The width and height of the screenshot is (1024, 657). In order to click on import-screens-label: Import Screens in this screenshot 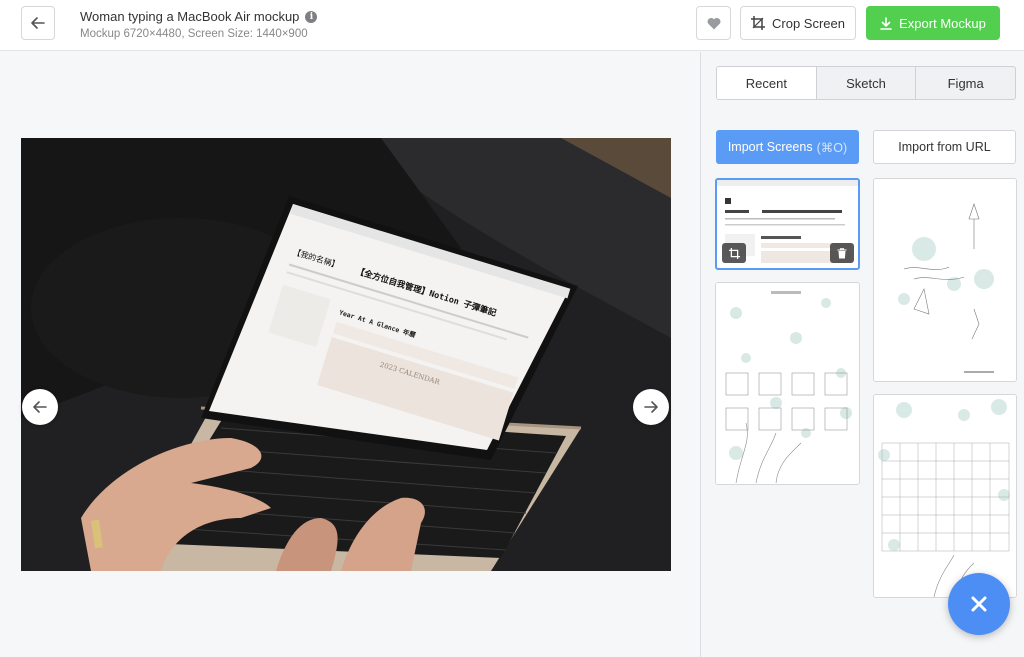, I will do `click(770, 147)`.